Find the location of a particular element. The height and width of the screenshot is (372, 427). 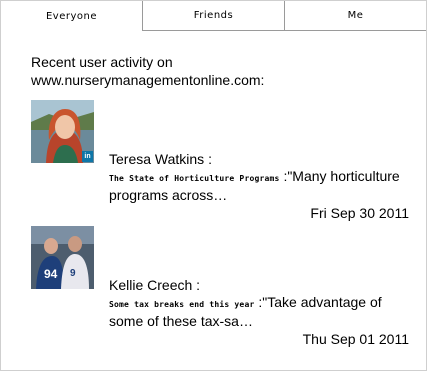

tab-bar: Everyone Friends Me is located at coordinates (213, 15).